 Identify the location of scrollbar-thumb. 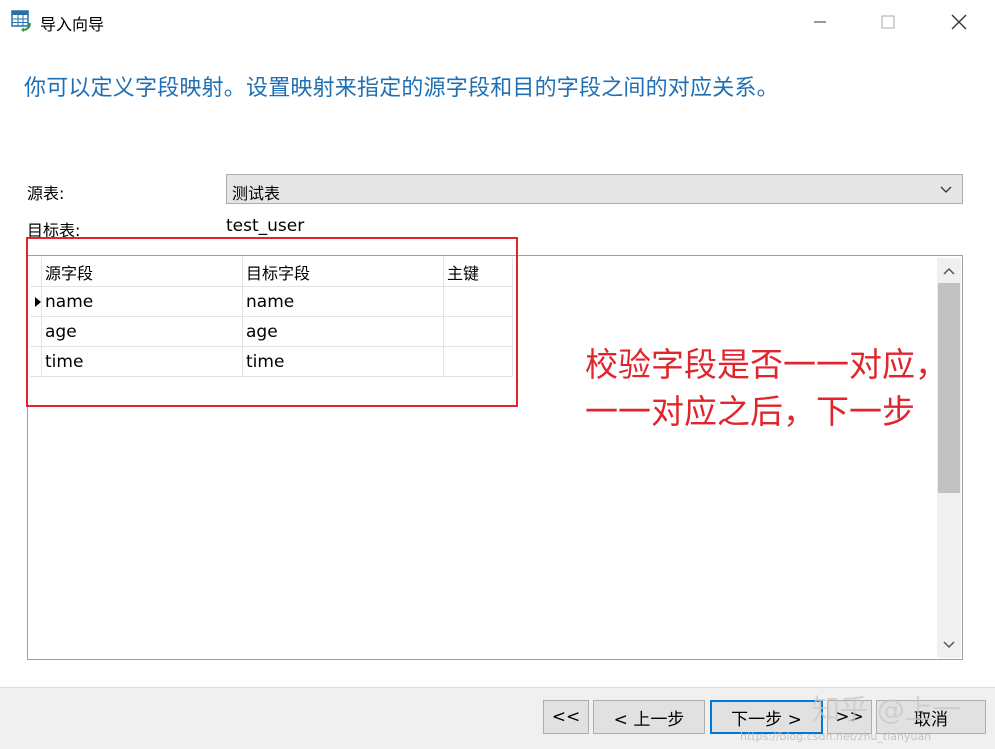
(949, 388).